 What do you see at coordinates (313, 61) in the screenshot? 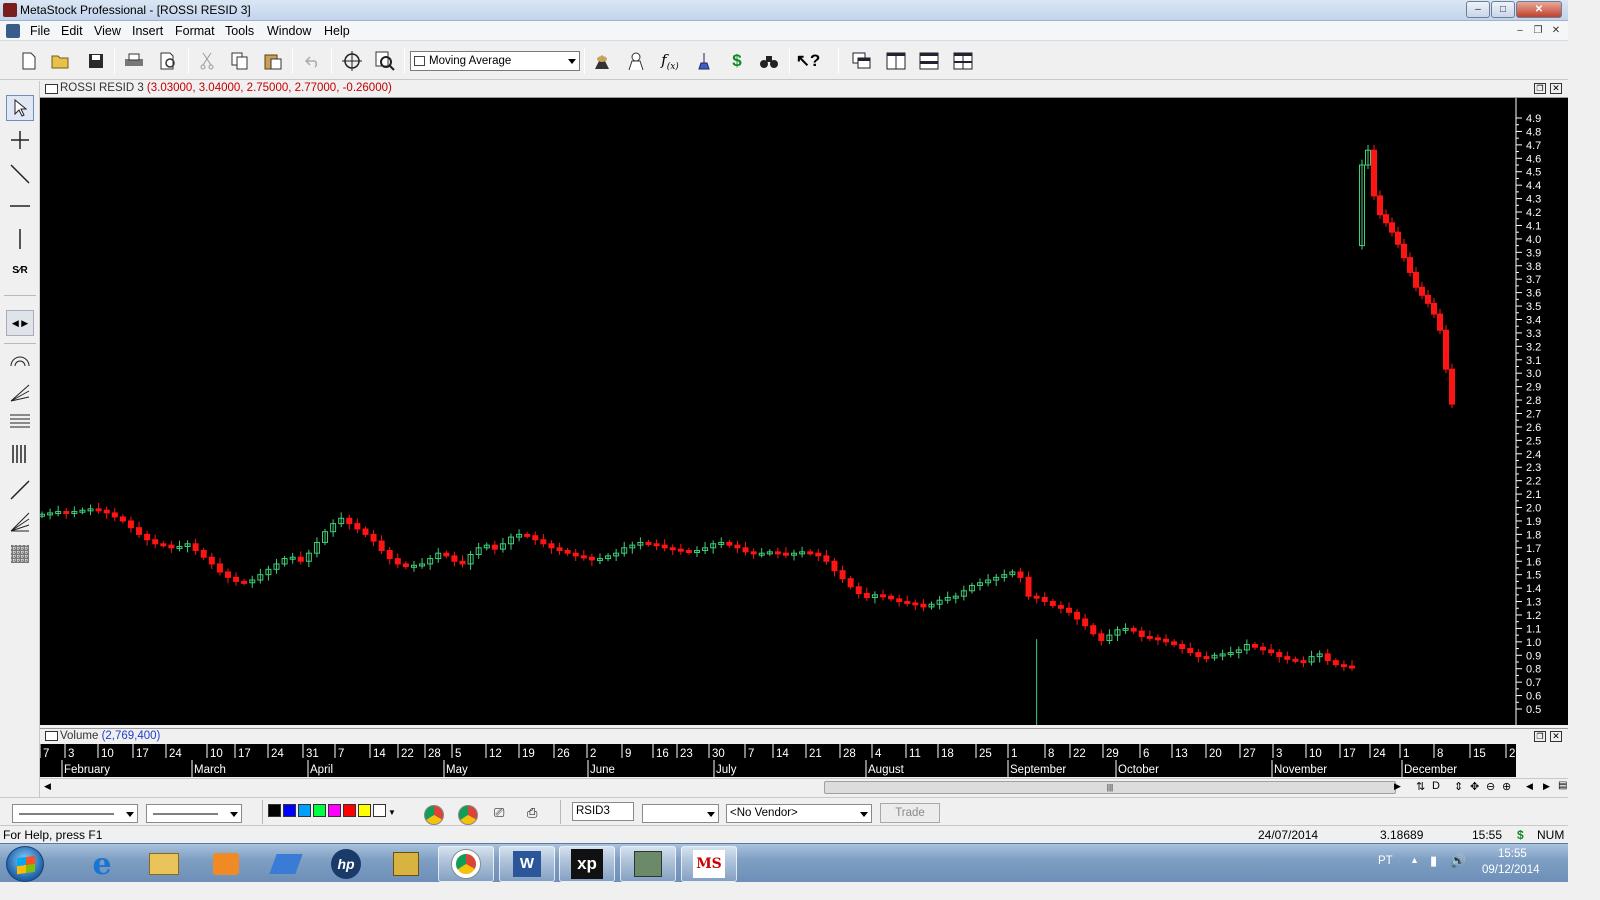
I see `undo-icon` at bounding box center [313, 61].